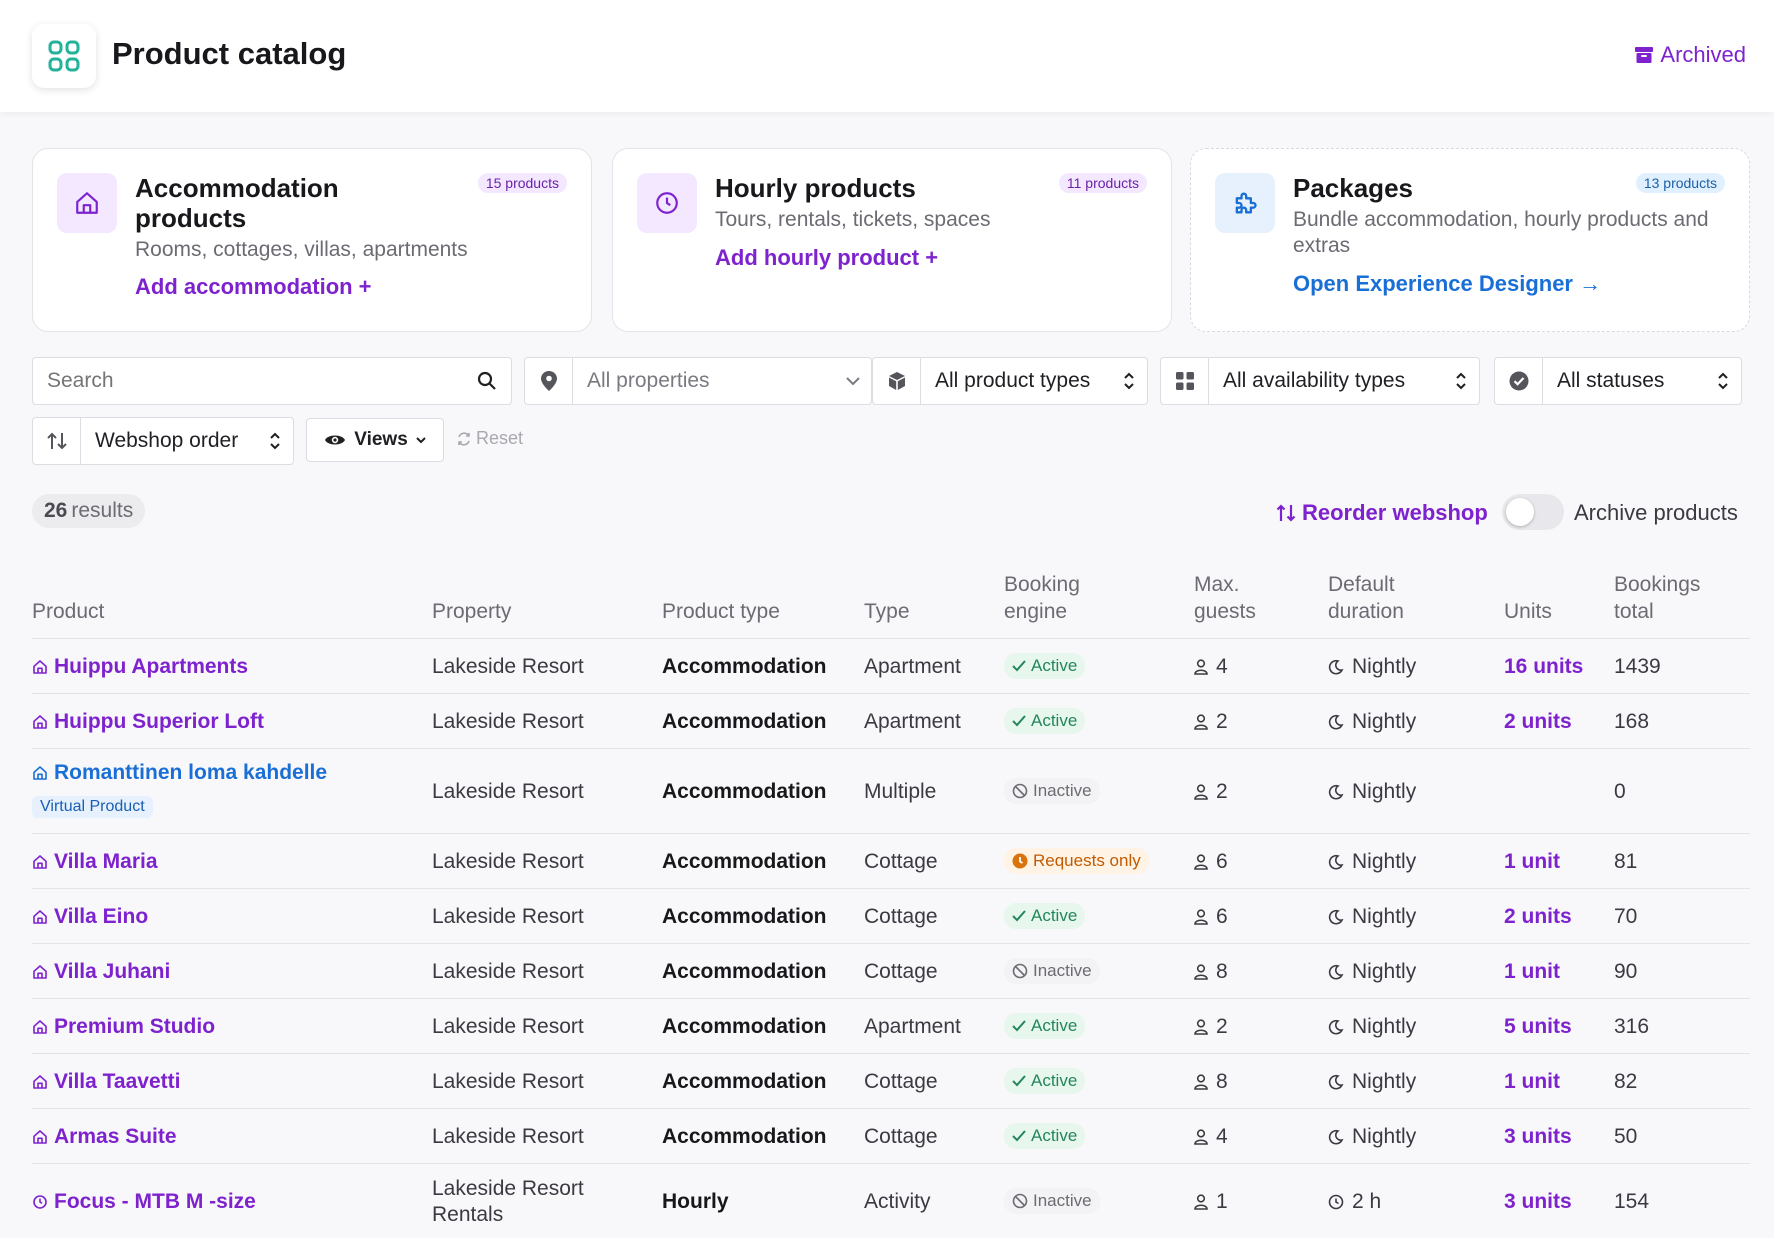 This screenshot has height=1238, width=1774. What do you see at coordinates (56, 510) in the screenshot?
I see `results-number: 26` at bounding box center [56, 510].